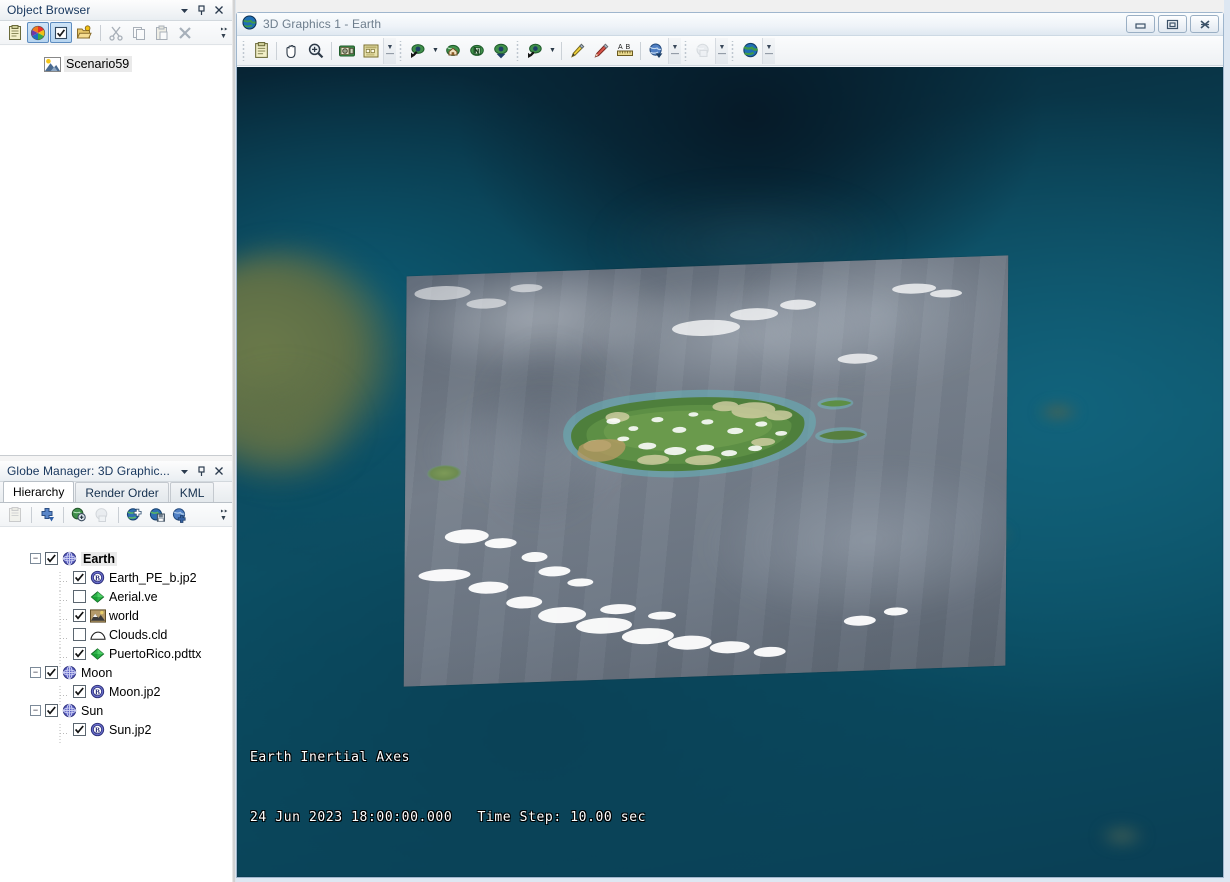 Image resolution: width=1230 pixels, height=882 pixels. What do you see at coordinates (347, 51) in the screenshot?
I see `snapshot-button` at bounding box center [347, 51].